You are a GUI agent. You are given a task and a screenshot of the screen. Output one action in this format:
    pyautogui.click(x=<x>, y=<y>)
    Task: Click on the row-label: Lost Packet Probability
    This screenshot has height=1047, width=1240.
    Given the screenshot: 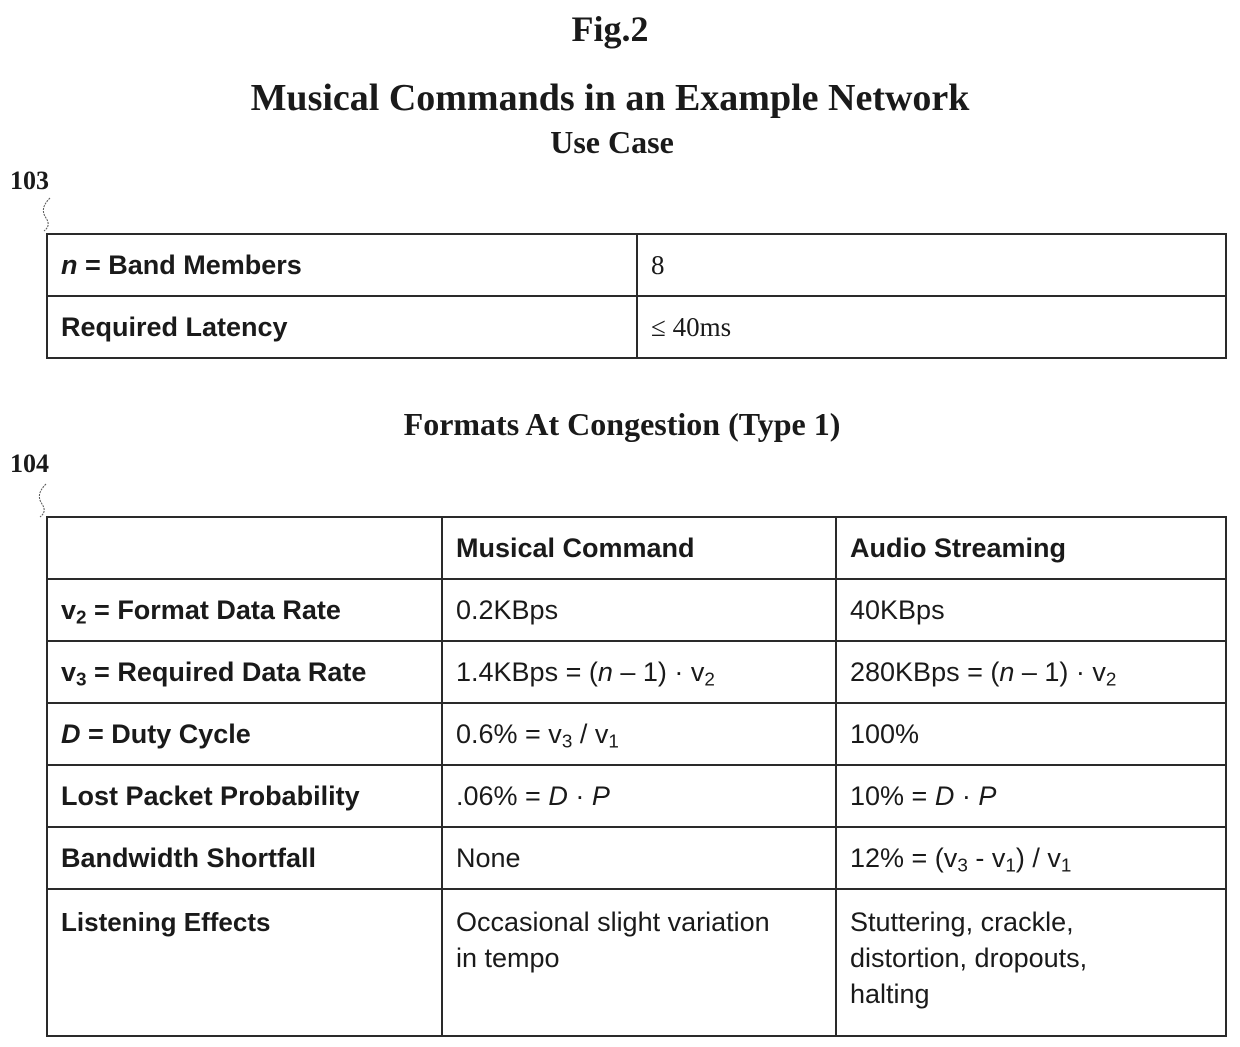 What is the action you would take?
    pyautogui.click(x=244, y=796)
    